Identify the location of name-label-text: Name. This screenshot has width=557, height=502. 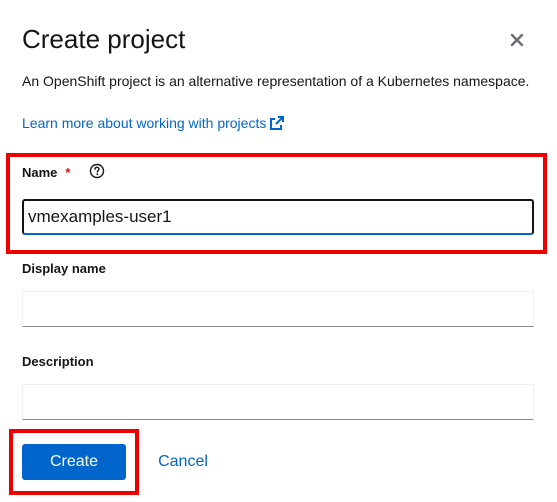
(40, 172).